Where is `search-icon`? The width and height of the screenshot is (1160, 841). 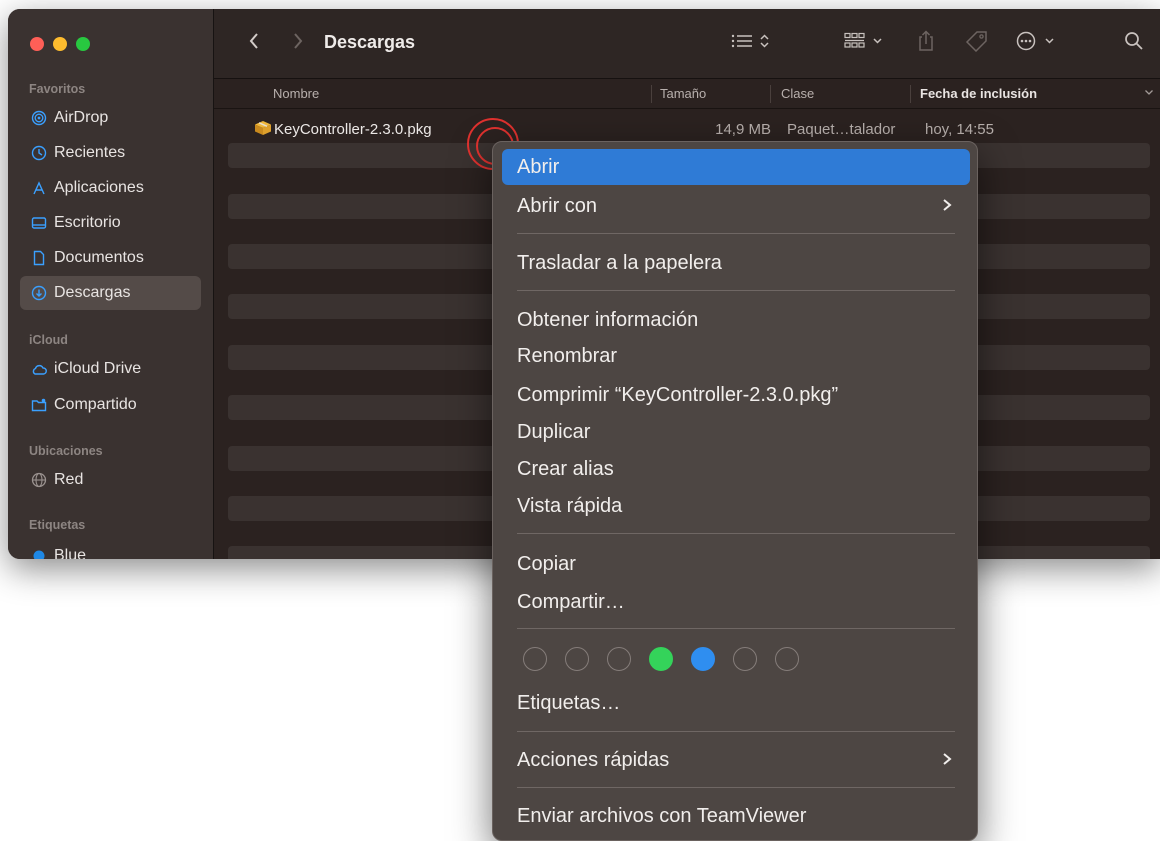
search-icon is located at coordinates (1134, 43).